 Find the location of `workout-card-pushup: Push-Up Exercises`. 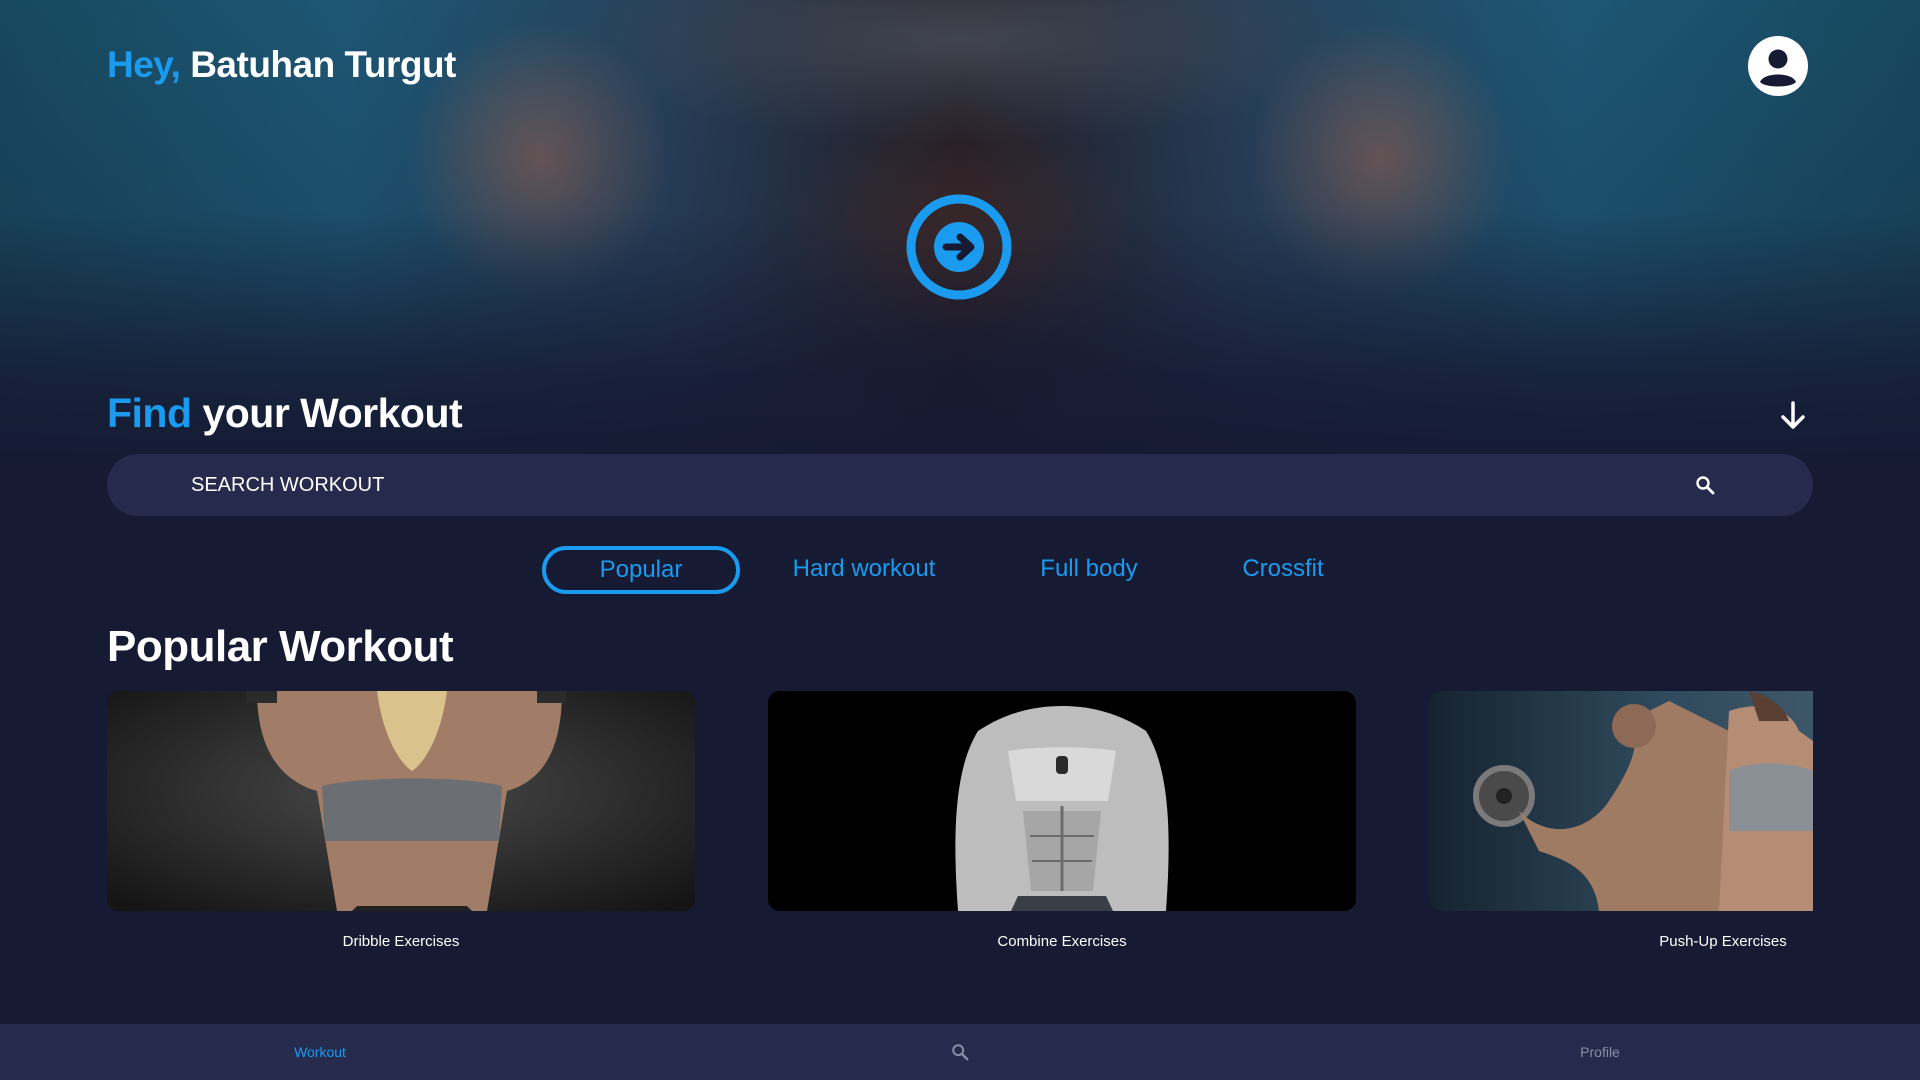

workout-card-pushup: Push-Up Exercises is located at coordinates (1621, 826).